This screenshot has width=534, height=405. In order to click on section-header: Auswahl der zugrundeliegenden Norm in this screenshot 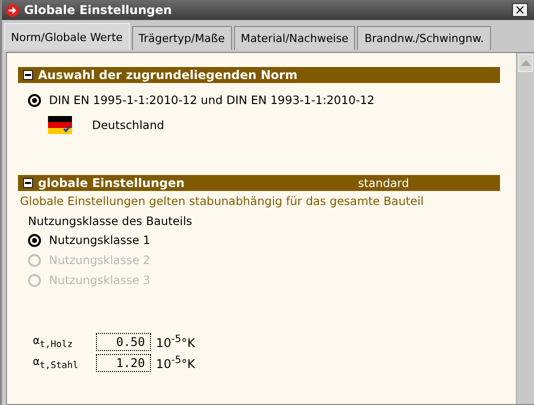, I will do `click(259, 75)`.